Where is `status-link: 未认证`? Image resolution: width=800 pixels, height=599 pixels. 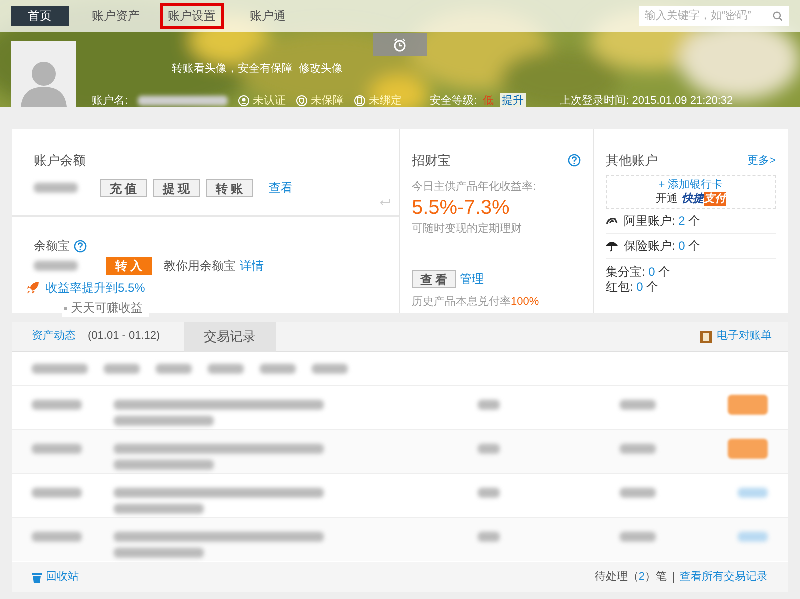
status-link: 未认证 is located at coordinates (269, 100).